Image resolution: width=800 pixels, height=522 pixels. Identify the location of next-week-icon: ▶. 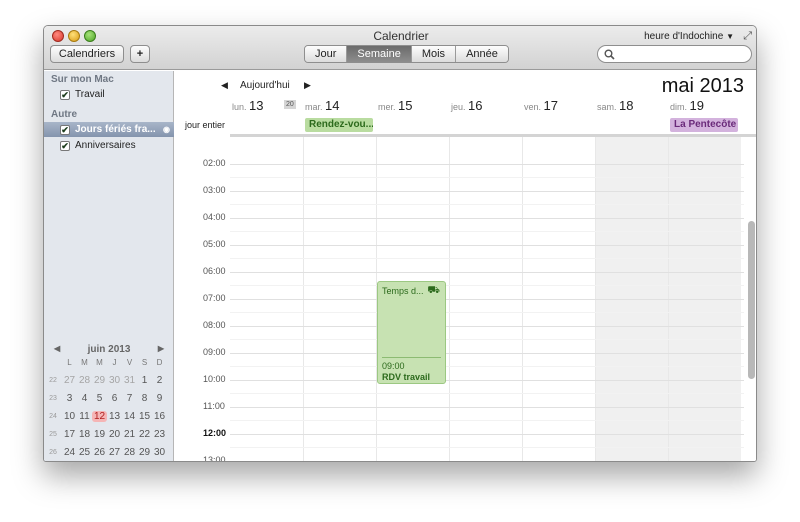
(307, 85).